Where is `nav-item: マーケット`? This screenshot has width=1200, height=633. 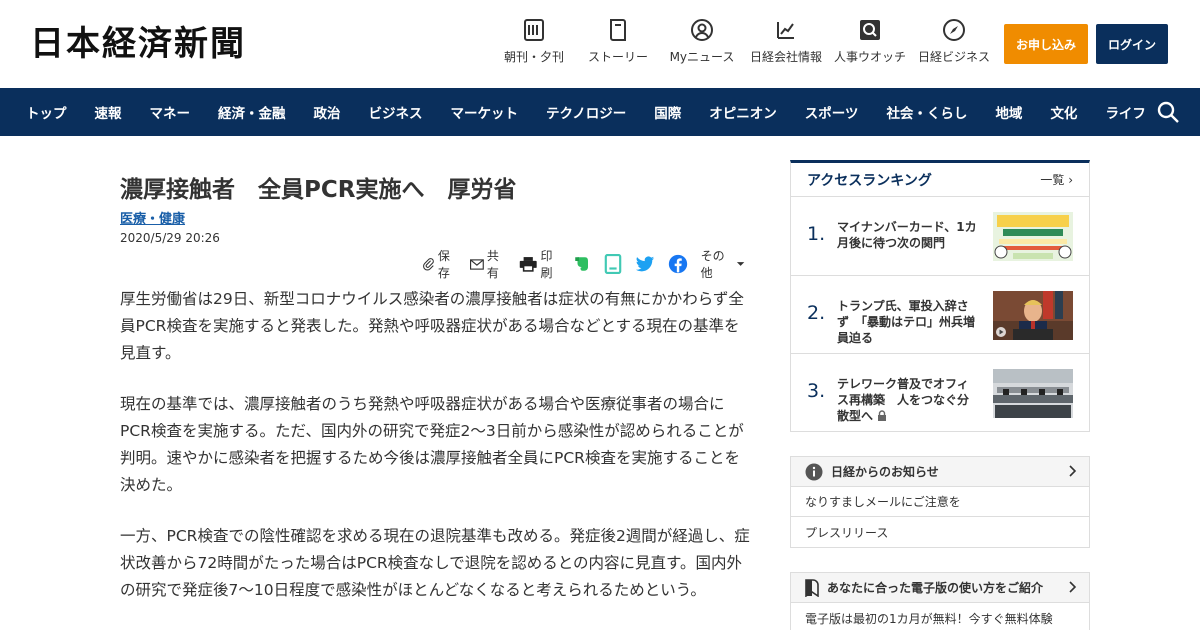 nav-item: マーケット is located at coordinates (485, 112).